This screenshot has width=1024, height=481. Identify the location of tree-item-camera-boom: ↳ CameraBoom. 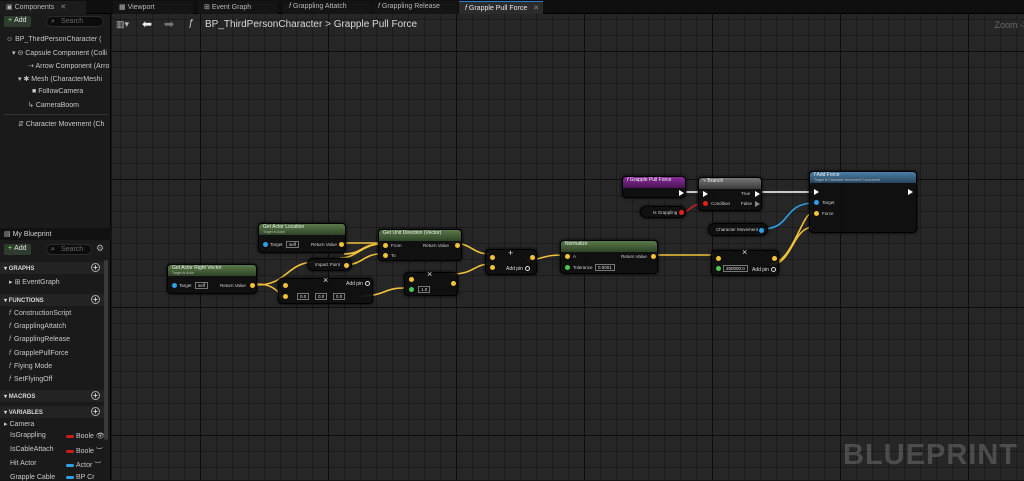
(69, 105).